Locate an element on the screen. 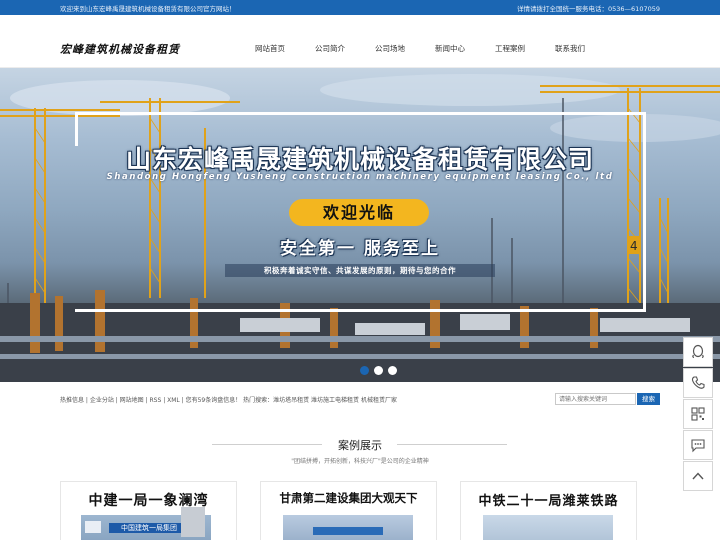  nav-about: 公司简介 is located at coordinates (330, 48).